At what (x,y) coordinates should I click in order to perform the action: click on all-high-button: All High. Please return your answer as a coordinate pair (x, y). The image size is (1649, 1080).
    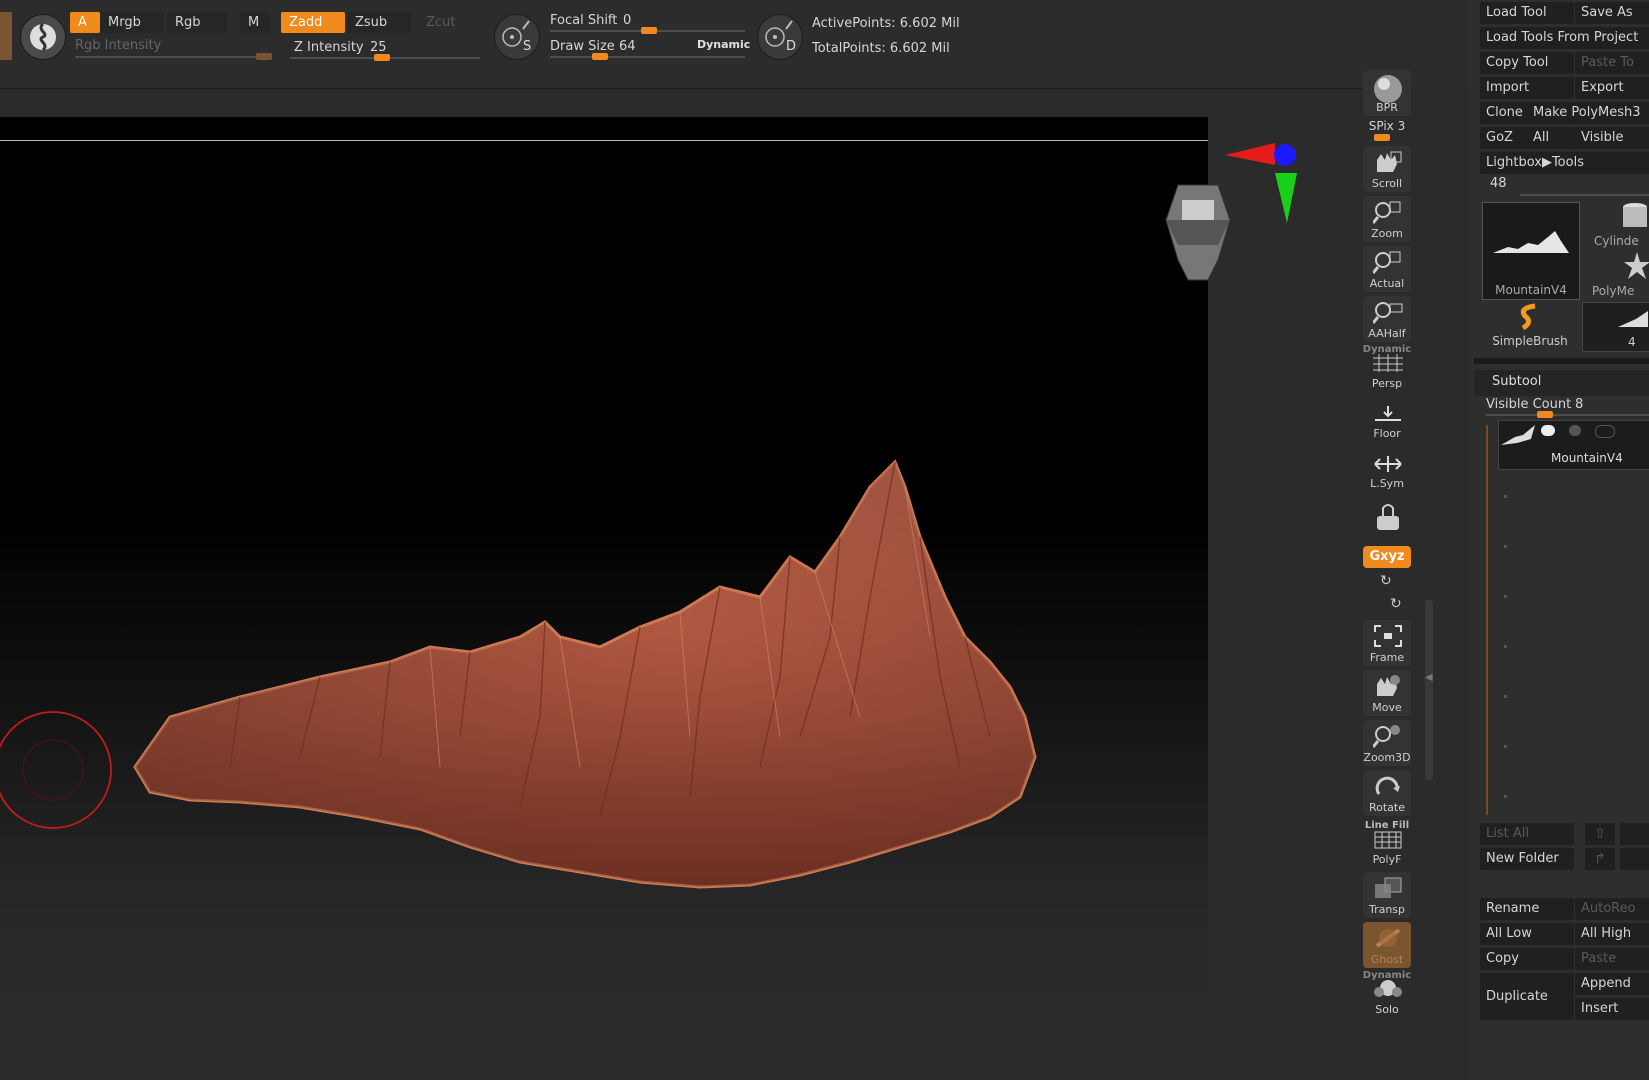
    Looking at the image, I should click on (1612, 934).